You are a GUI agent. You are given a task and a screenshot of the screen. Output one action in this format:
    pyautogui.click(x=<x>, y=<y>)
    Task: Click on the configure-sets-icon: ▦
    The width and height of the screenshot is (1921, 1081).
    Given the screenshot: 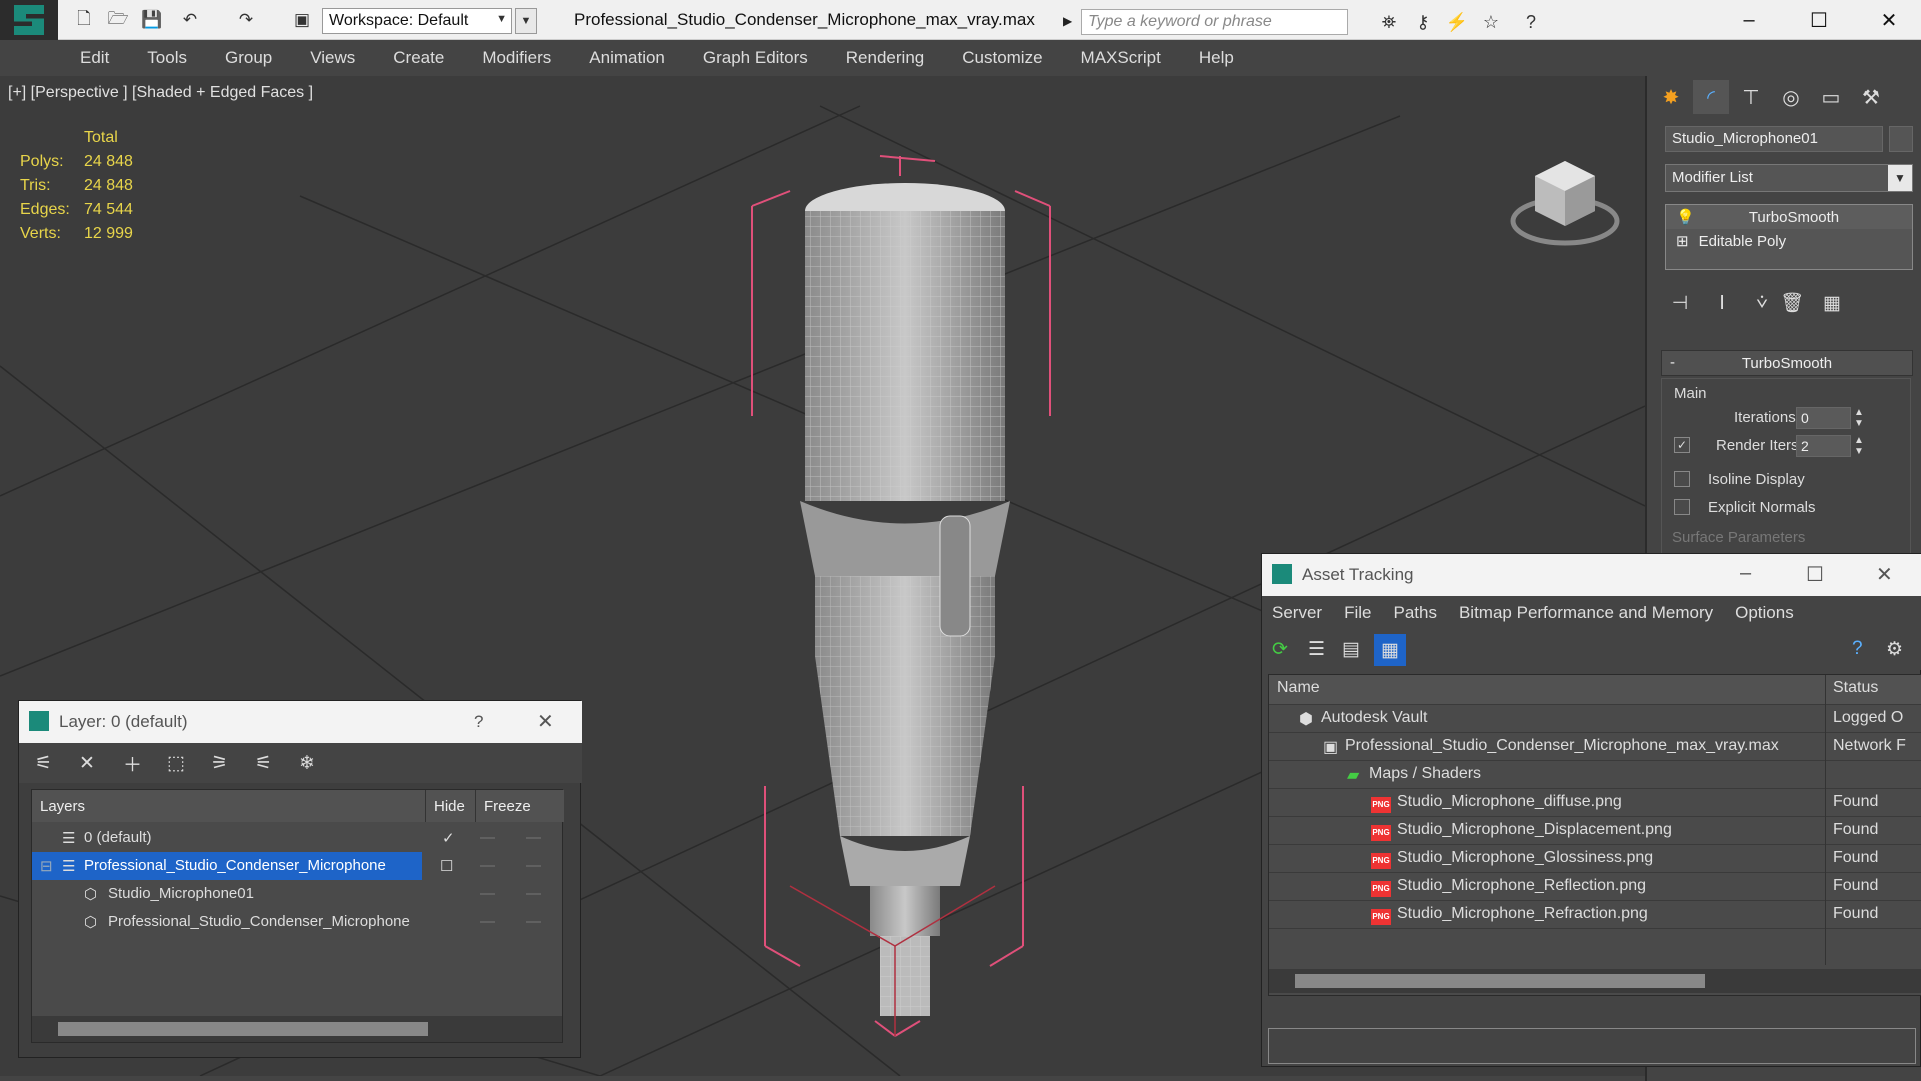 What is the action you would take?
    pyautogui.click(x=1832, y=303)
    